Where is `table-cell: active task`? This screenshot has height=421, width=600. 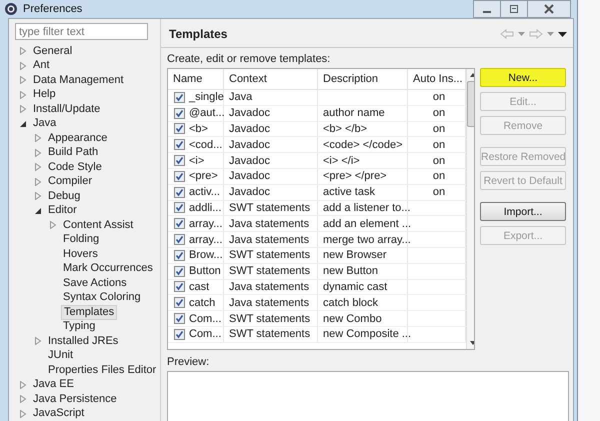 table-cell: active task is located at coordinates (349, 192).